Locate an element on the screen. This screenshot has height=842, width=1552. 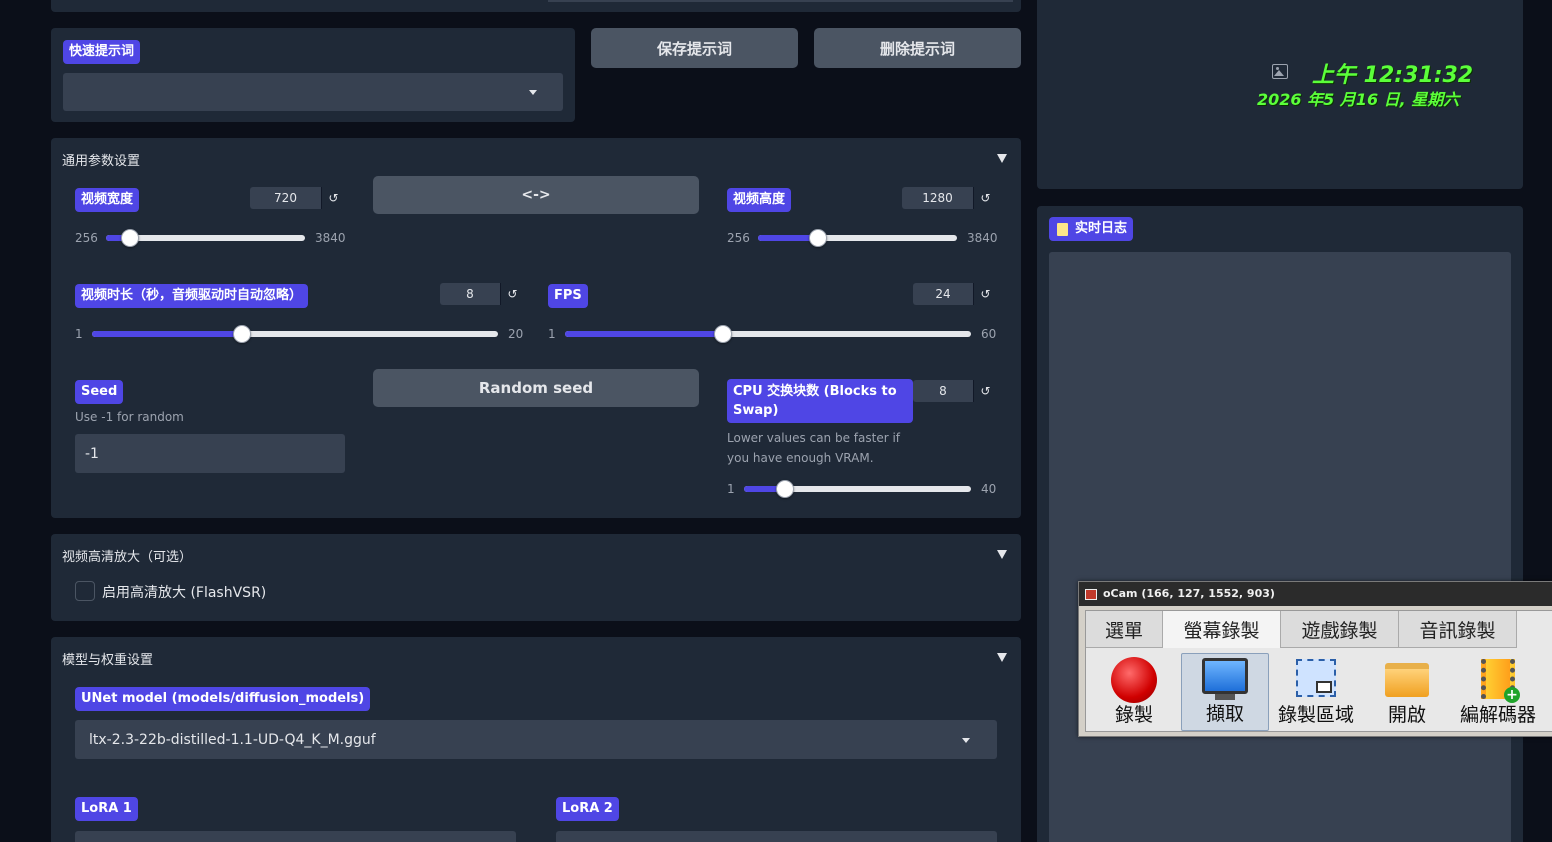
ocam-region-button: 錄製區域 is located at coordinates (1316, 692).